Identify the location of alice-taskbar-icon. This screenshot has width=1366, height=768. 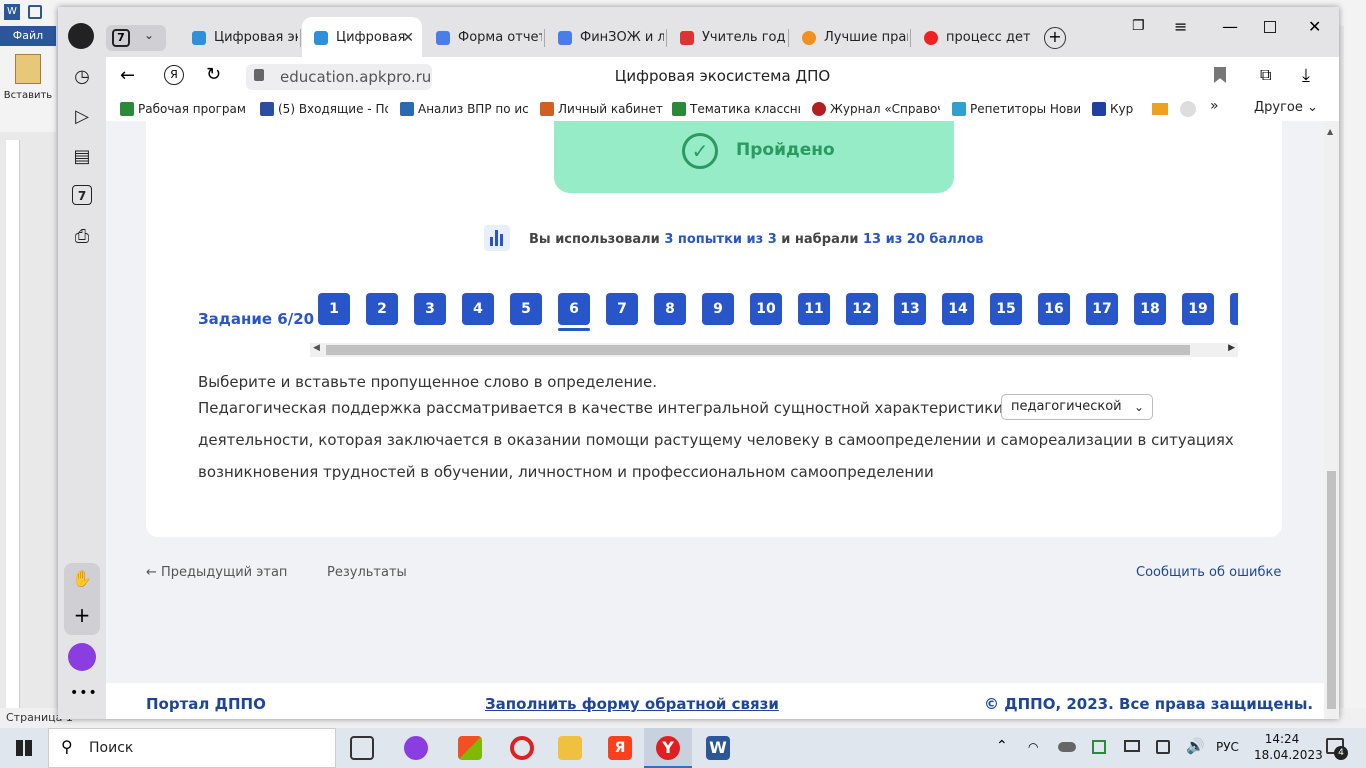
(416, 748).